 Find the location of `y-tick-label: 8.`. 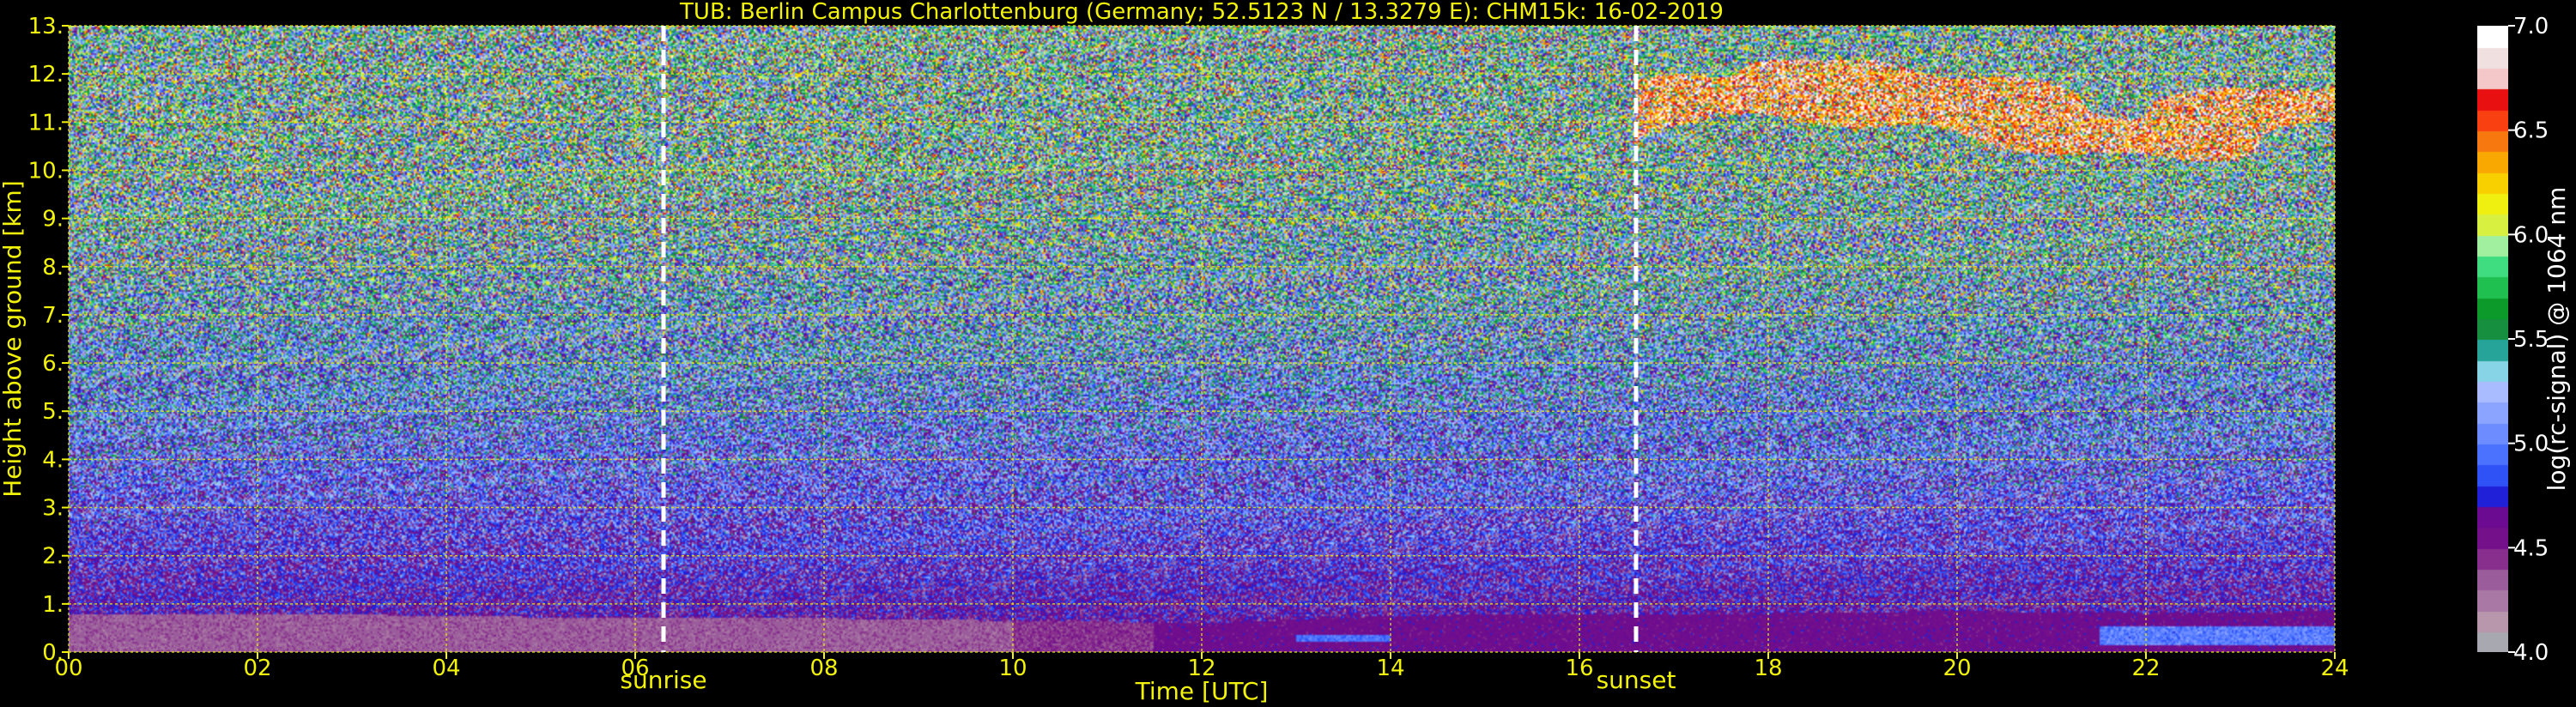

y-tick-label: 8. is located at coordinates (53, 268).